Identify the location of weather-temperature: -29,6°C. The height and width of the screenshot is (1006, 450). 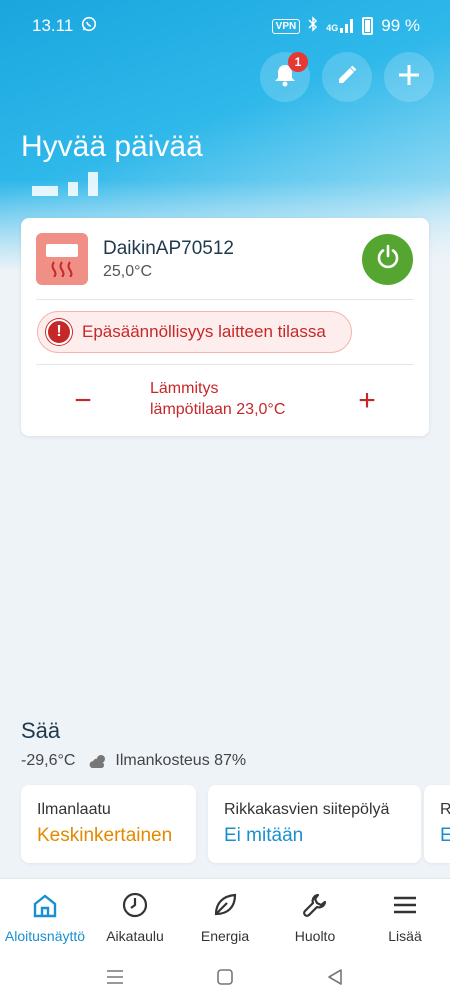
(48, 760).